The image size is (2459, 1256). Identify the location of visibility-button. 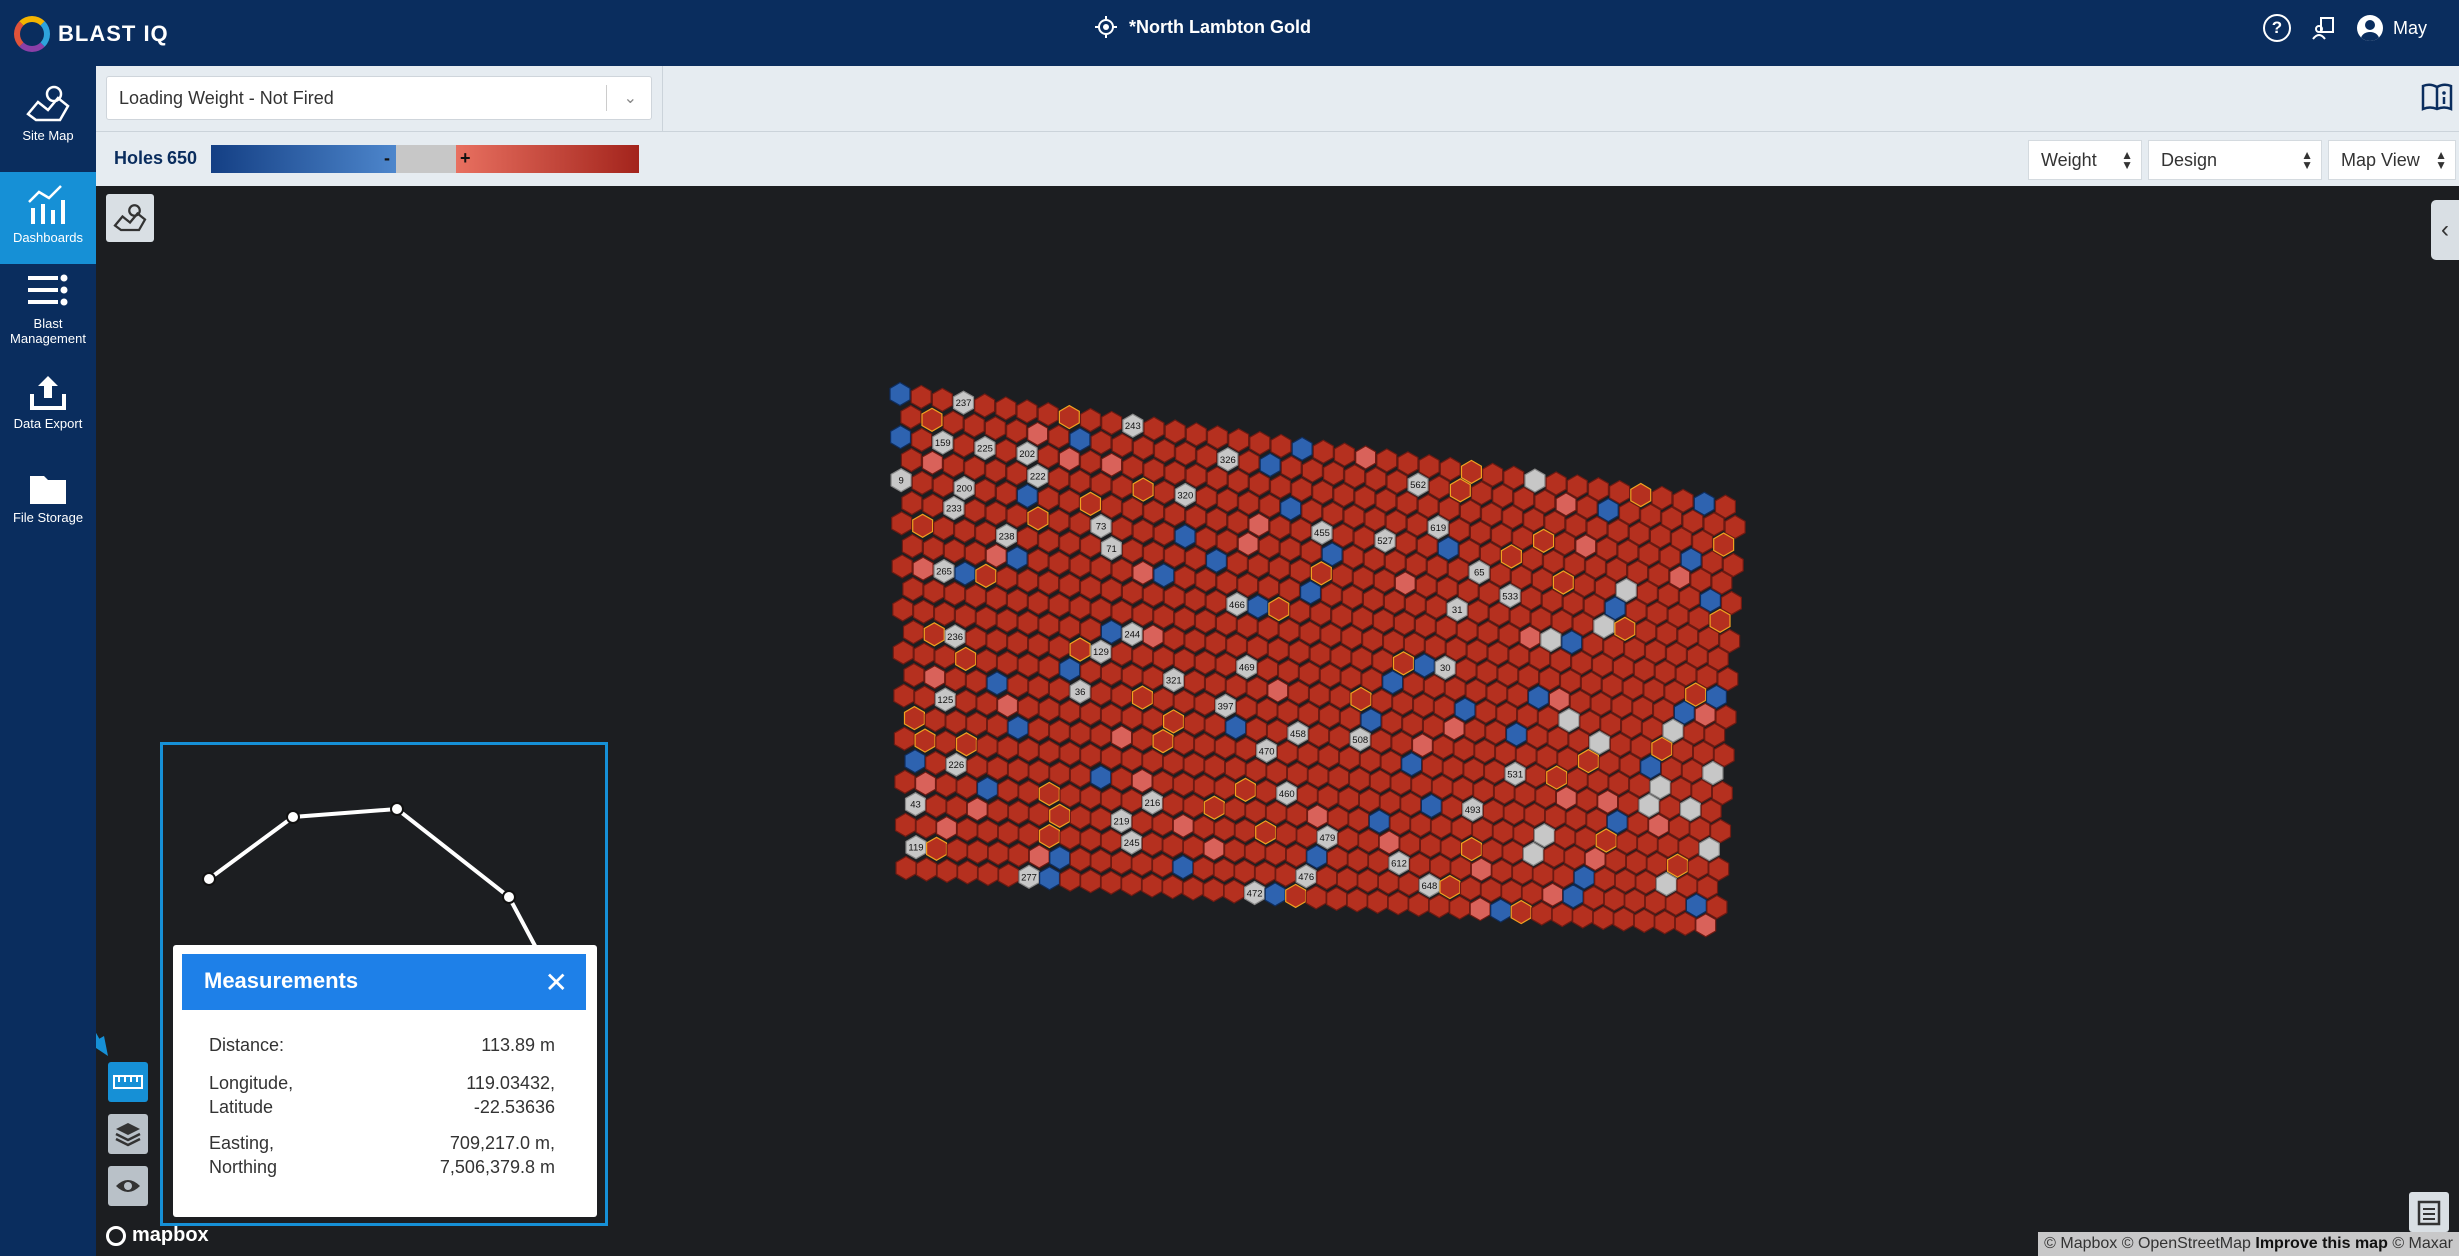
(128, 1186).